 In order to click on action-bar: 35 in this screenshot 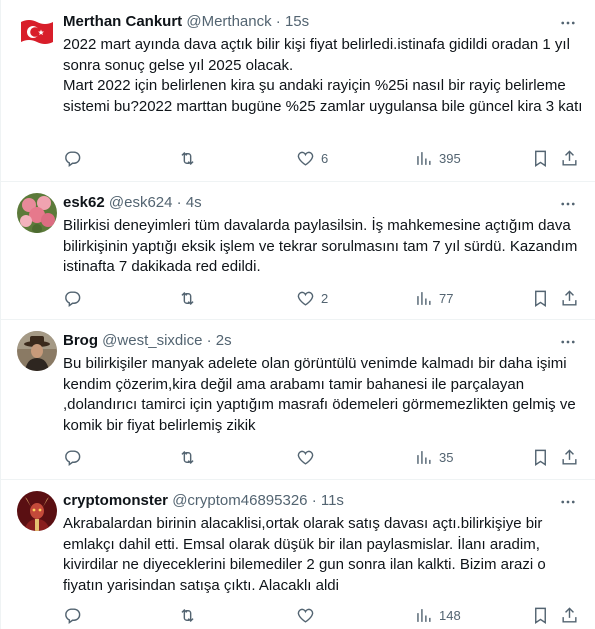, I will do `click(322, 457)`.